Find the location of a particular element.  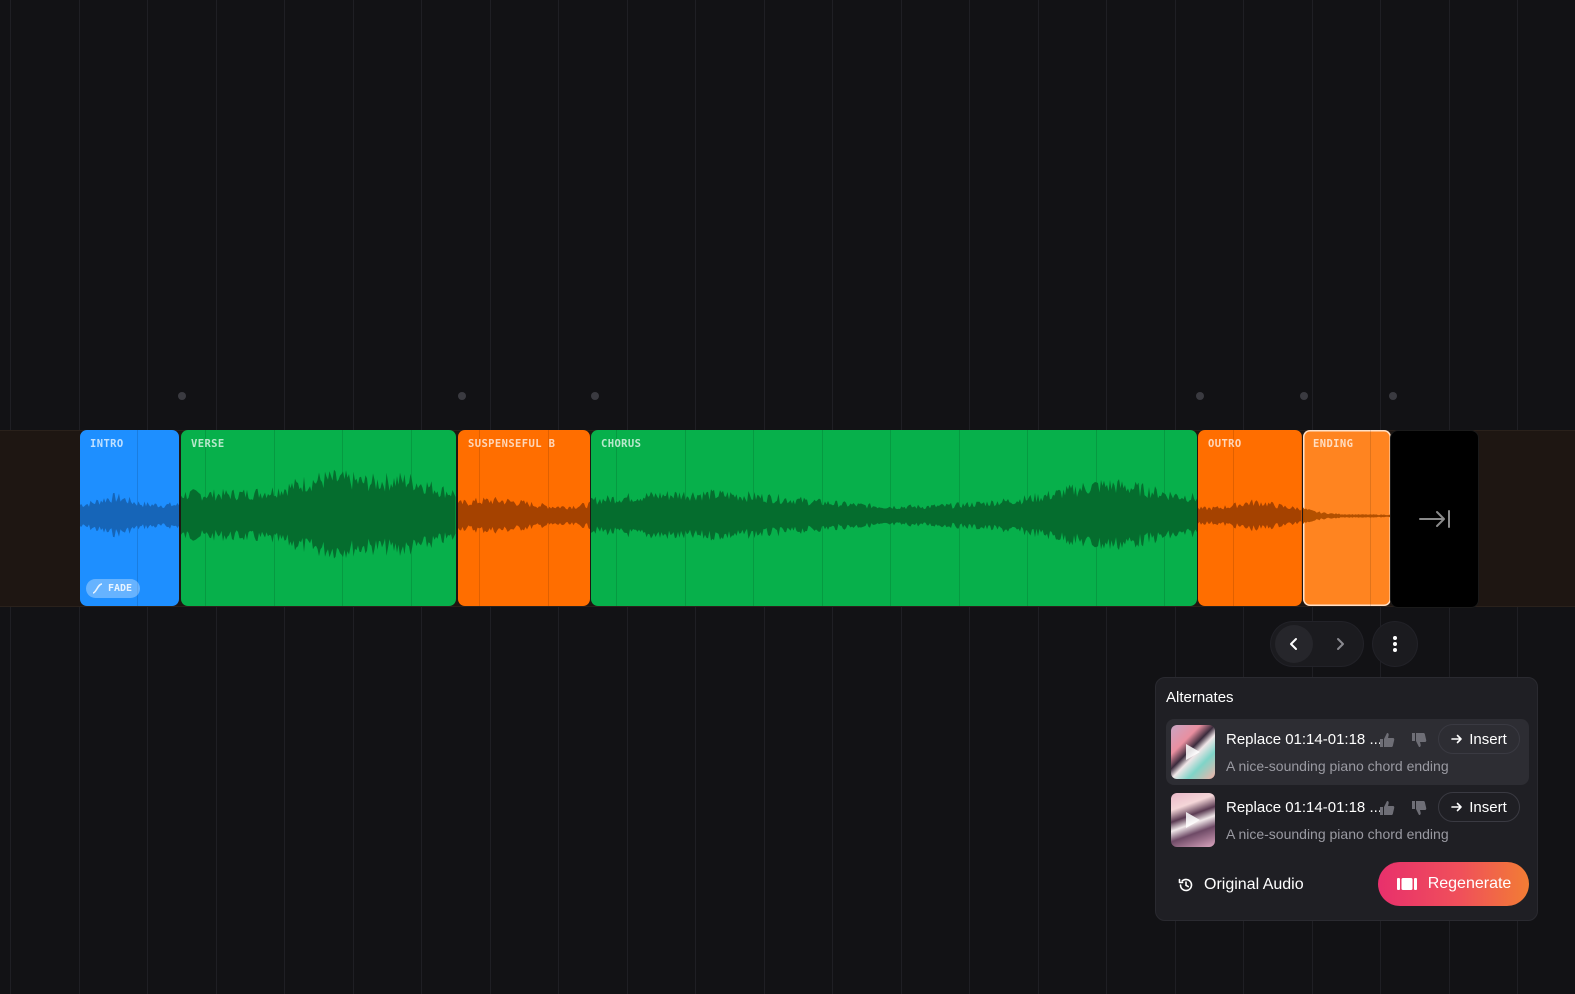

section-intro: INTRO FADE is located at coordinates (129, 518).